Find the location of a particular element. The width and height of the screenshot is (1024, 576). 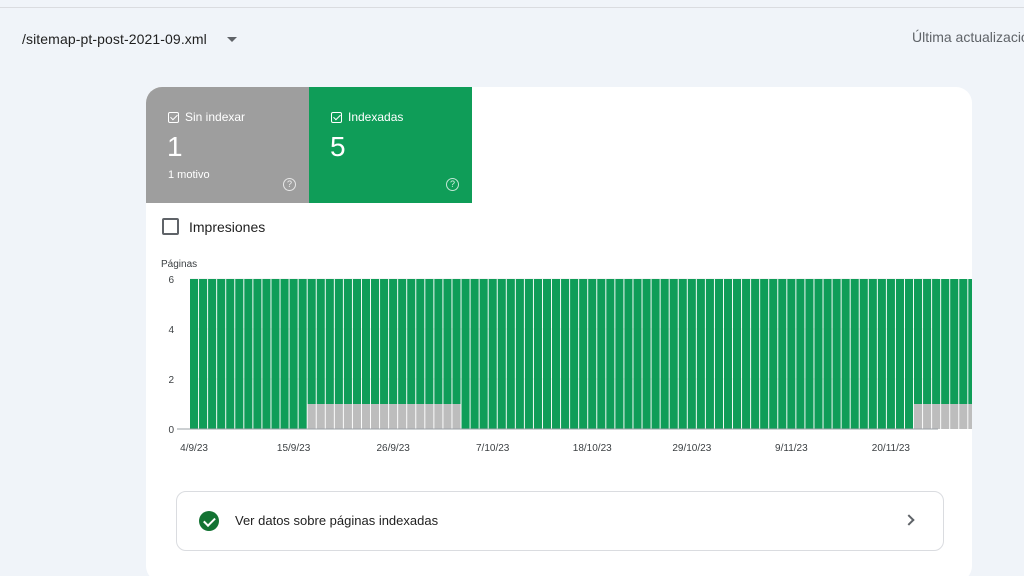

y-tick-label: 2 is located at coordinates (171, 380).